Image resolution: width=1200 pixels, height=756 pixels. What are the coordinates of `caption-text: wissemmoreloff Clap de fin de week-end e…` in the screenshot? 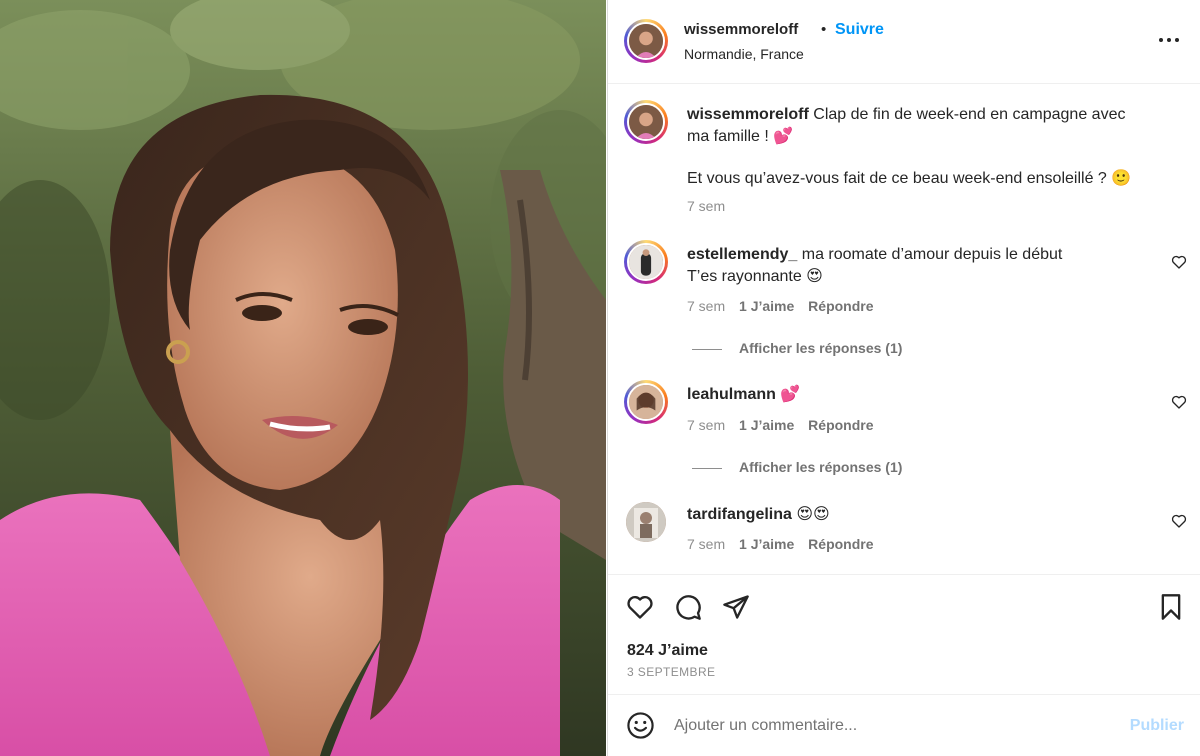 It's located at (922, 126).